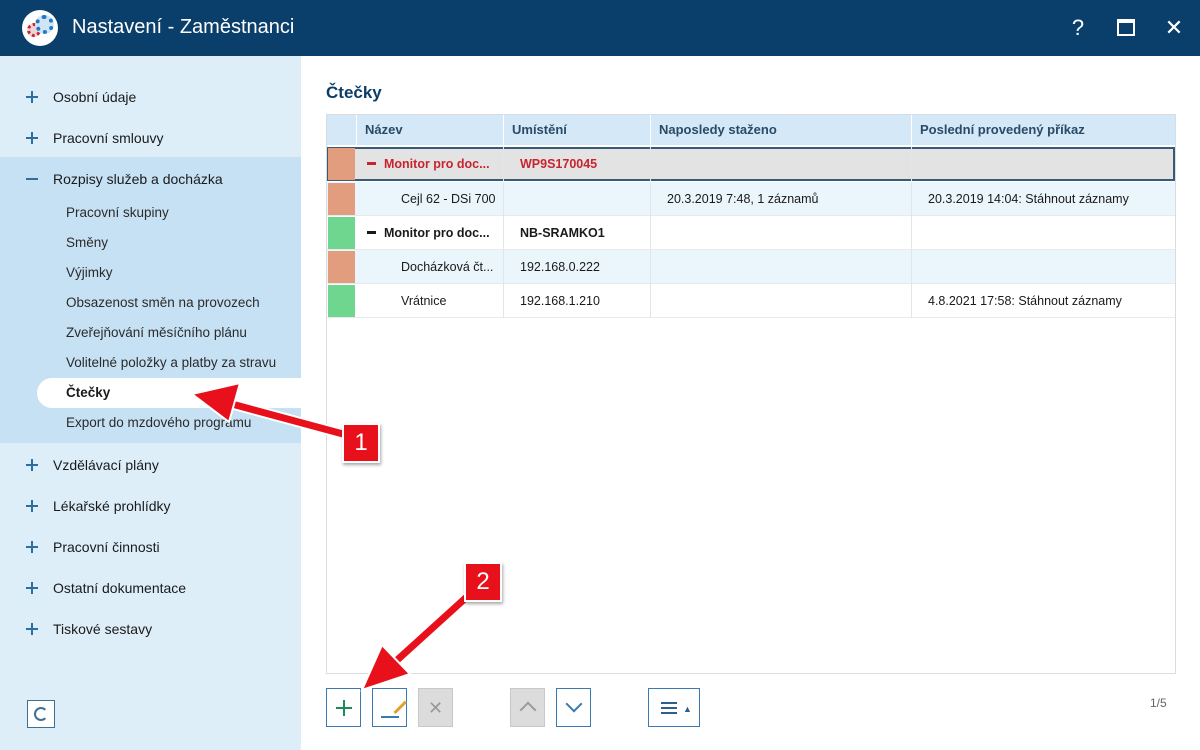 The image size is (1200, 750). I want to click on sidebar-subitem-zverejnovani: Zveřejňování měsíčního plánu, so click(156, 332).